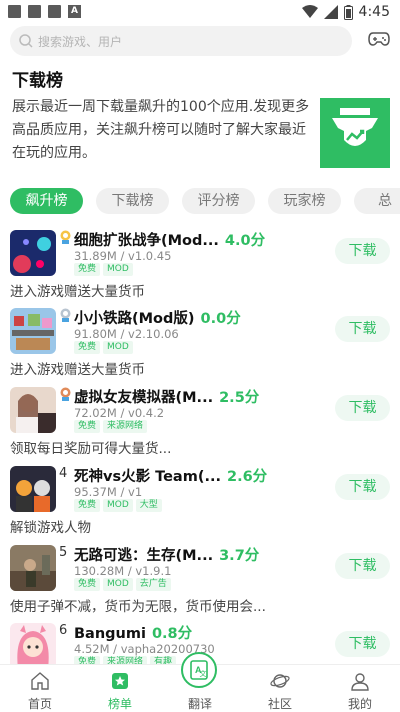 Image resolution: width=400 pixels, height=712 pixels. I want to click on rank-number: 6, so click(63, 630).